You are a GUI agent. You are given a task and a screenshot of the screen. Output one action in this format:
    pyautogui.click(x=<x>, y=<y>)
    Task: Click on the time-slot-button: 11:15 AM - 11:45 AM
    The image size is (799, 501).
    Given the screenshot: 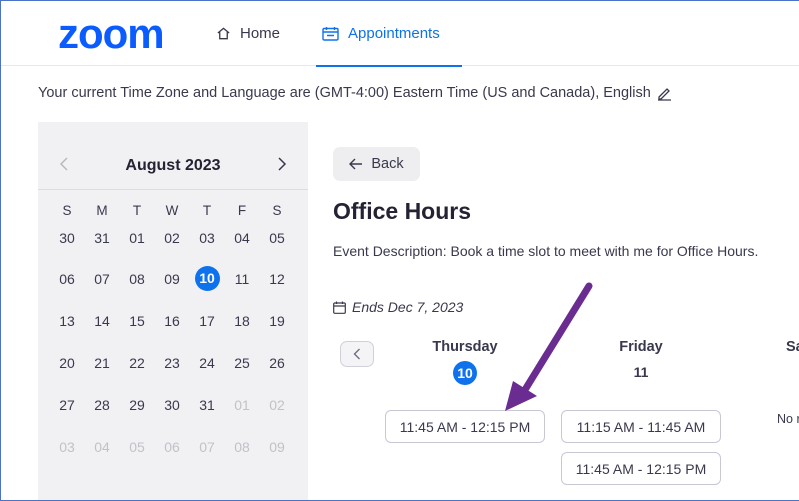 What is the action you would take?
    pyautogui.click(x=641, y=426)
    